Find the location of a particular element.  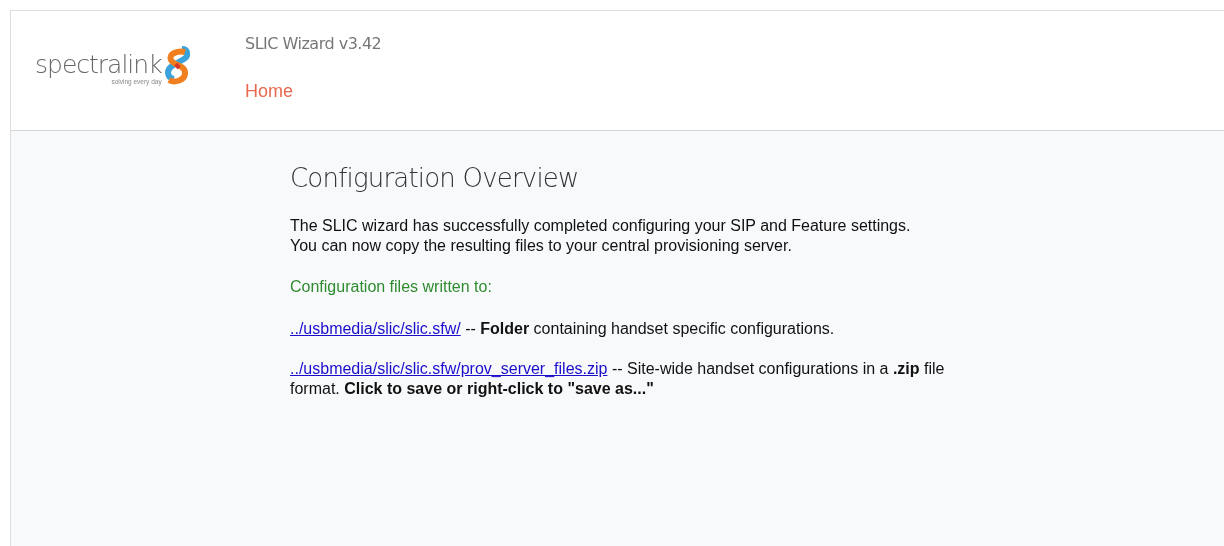

file-description: ../usbmedia/slic/slic.sfw/prov_server_files.zip -- Site-wide handset configurations in a .zip file format. Click to save or right-click to "save as..." is located at coordinates (618, 379).